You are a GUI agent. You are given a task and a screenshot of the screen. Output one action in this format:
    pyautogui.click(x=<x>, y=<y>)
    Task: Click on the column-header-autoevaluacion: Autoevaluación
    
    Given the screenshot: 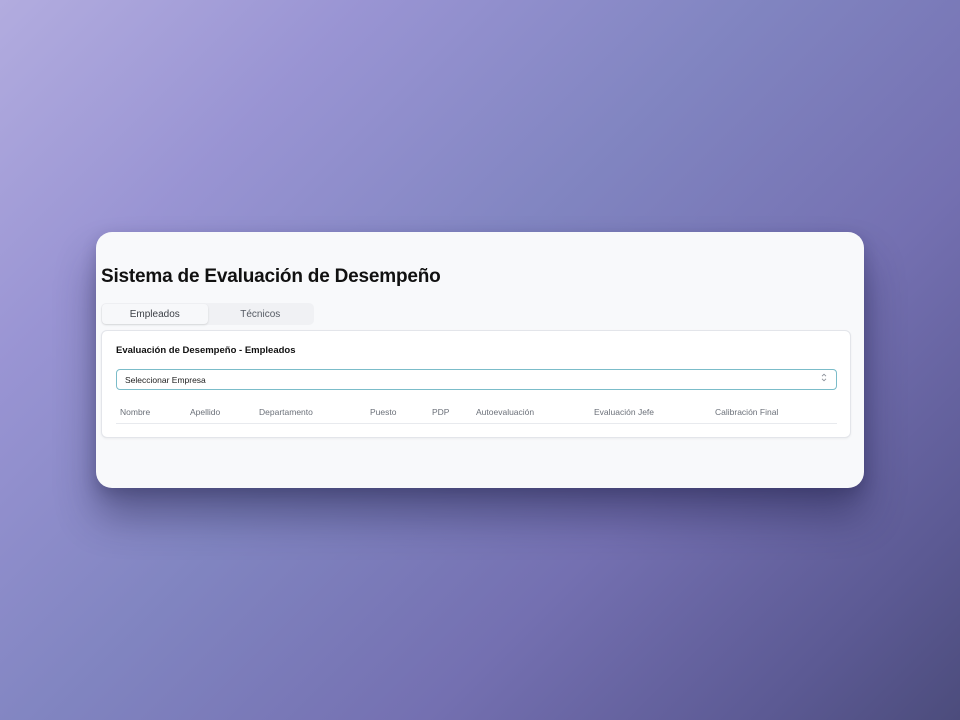 What is the action you would take?
    pyautogui.click(x=505, y=412)
    